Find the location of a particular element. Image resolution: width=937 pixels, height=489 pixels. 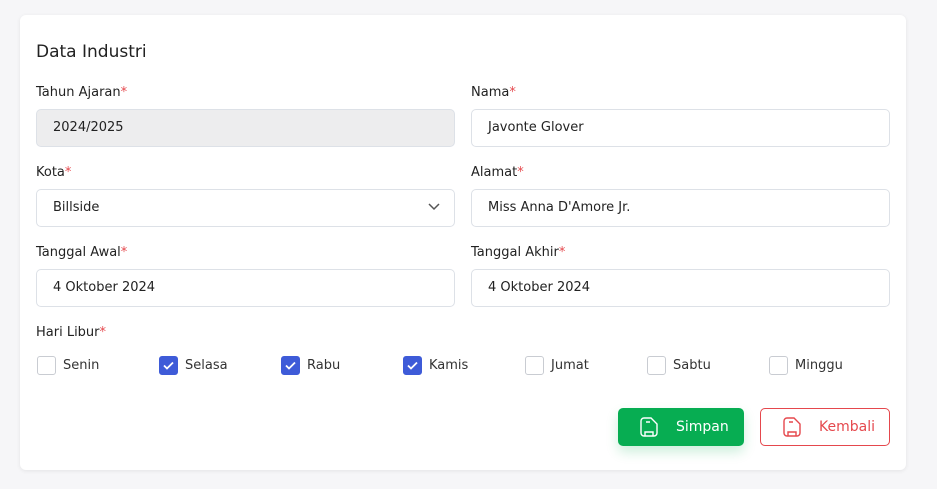

nama-input: Javonte Glover is located at coordinates (680, 128).